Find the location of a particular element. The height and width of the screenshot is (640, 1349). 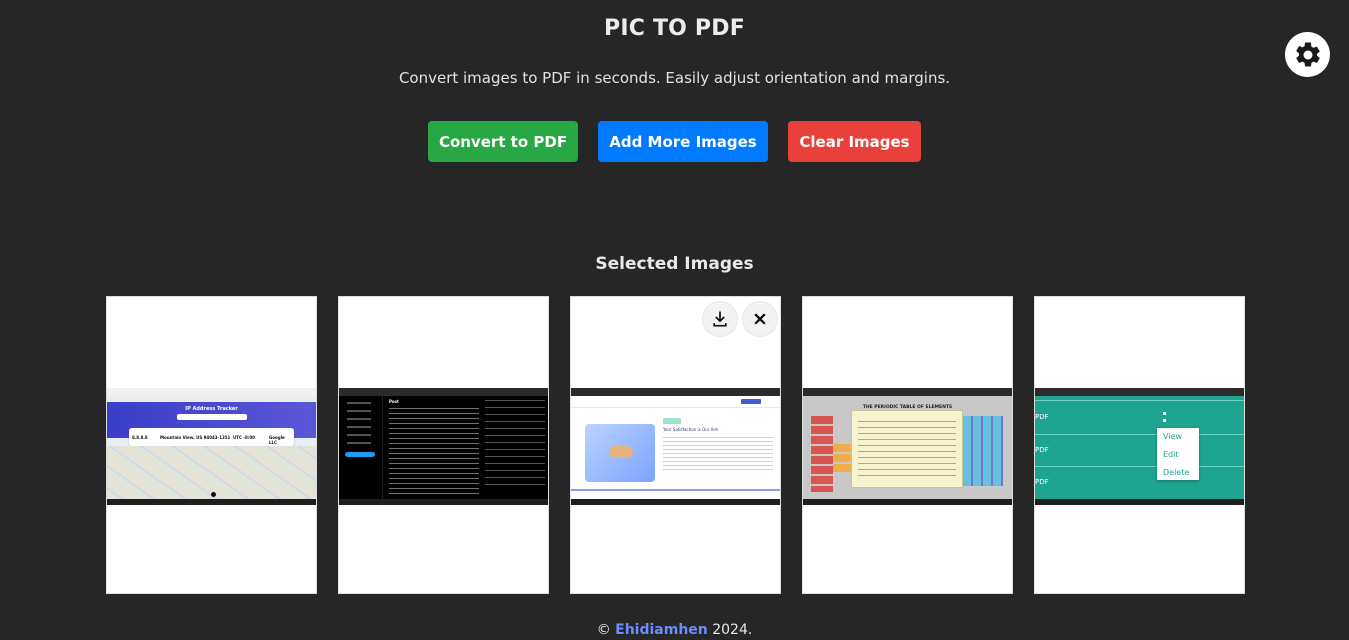

isp-value: Google LLC is located at coordinates (277, 440).